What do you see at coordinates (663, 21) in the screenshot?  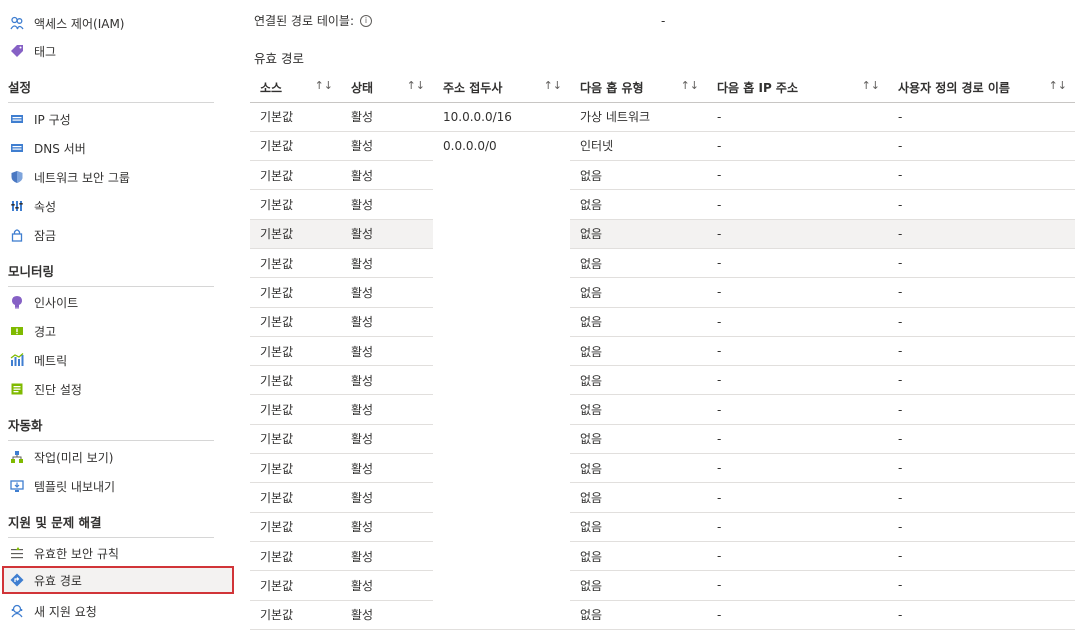 I see `associated-route-table-value: -` at bounding box center [663, 21].